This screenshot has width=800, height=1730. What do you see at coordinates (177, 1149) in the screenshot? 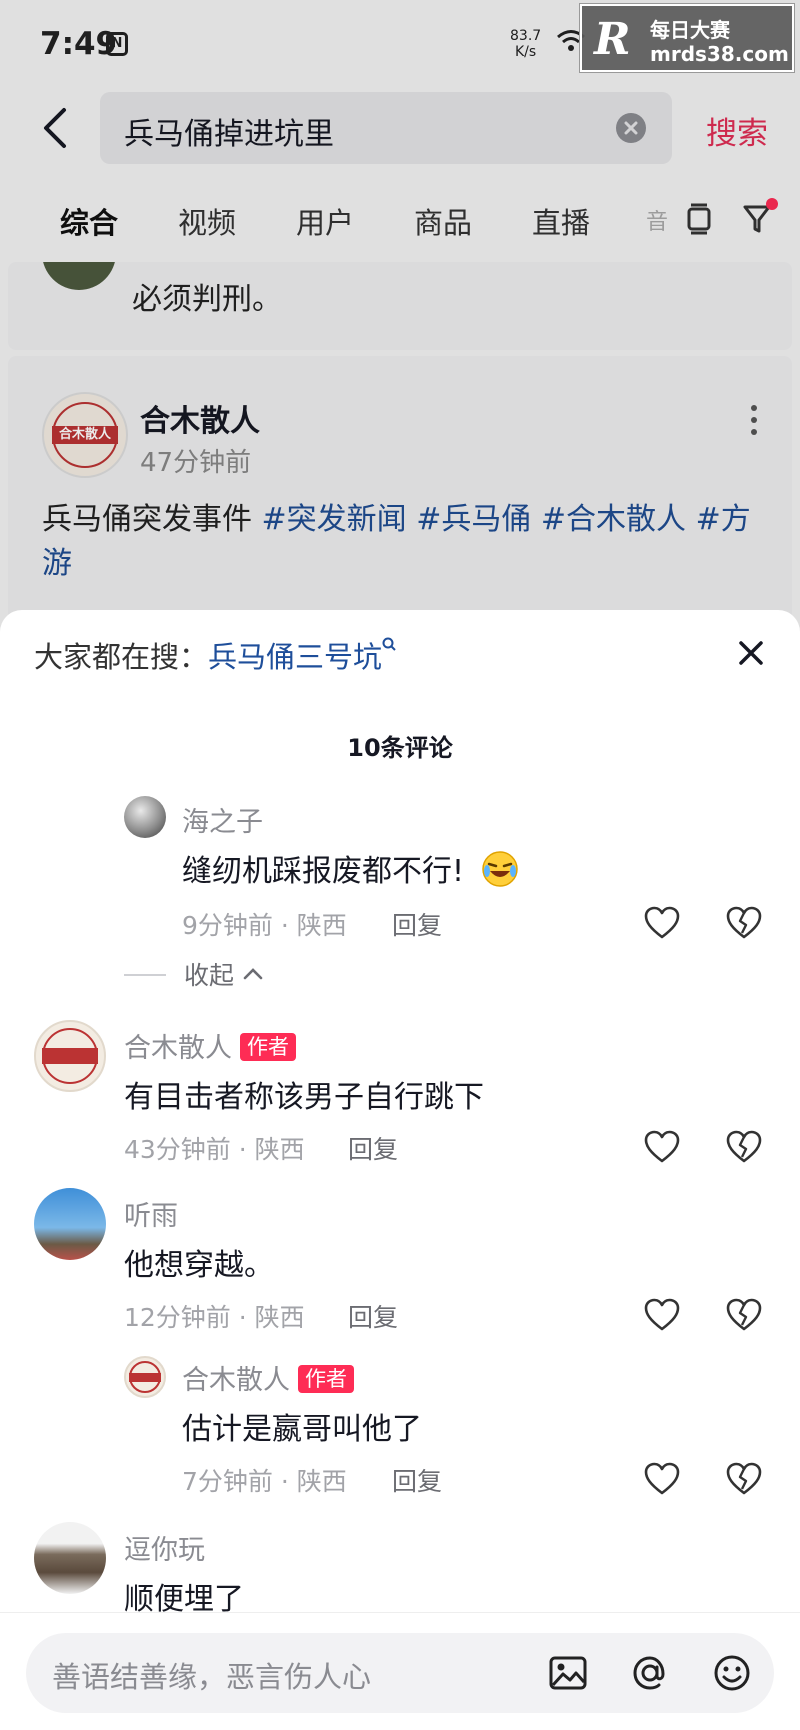
I see `comment-time: 43分钟前` at bounding box center [177, 1149].